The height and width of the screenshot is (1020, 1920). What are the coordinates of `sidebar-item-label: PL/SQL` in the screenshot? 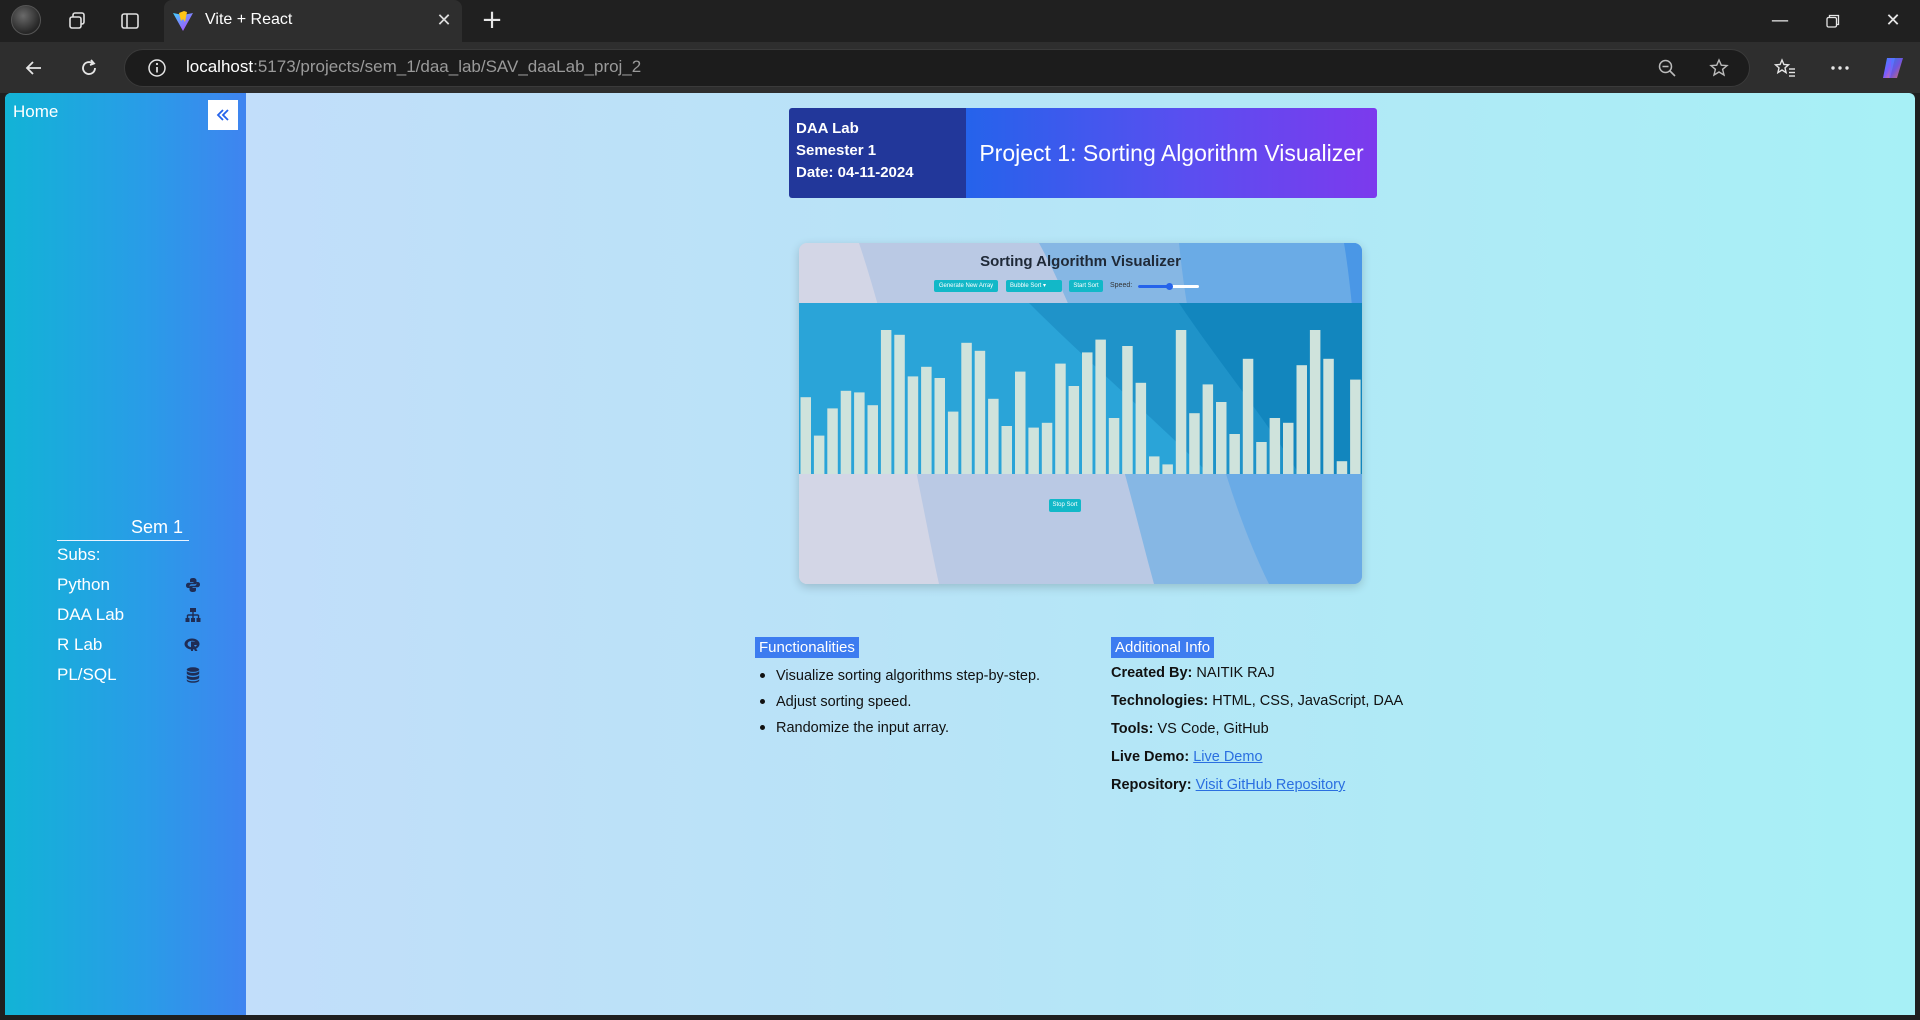 It's located at (87, 674).